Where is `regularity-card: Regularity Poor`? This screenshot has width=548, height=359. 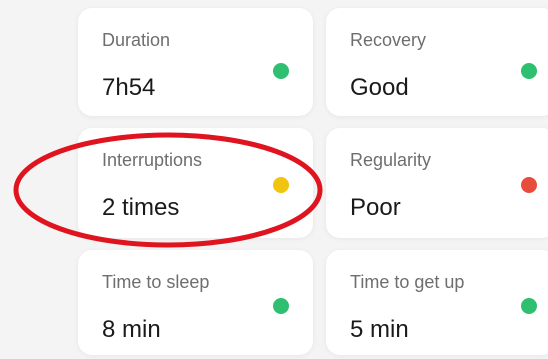 regularity-card: Regularity Poor is located at coordinates (437, 183).